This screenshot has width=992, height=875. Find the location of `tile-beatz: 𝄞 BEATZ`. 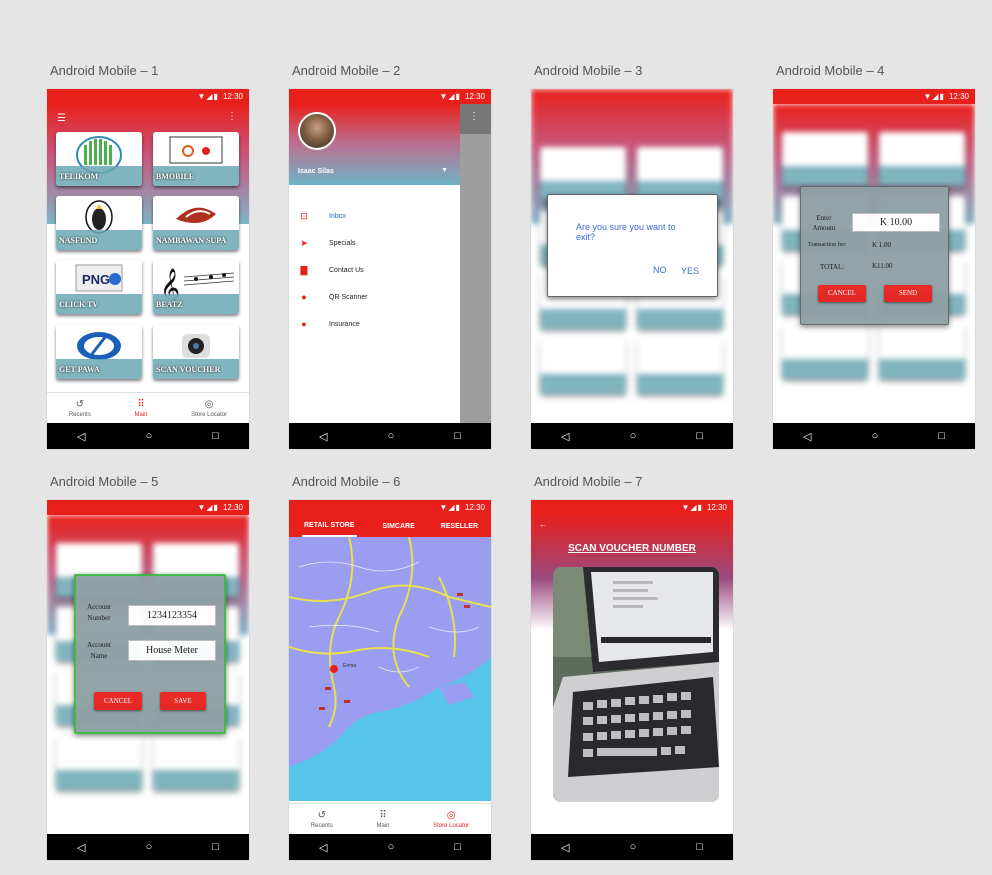

tile-beatz: 𝄞 BEATZ is located at coordinates (196, 287).